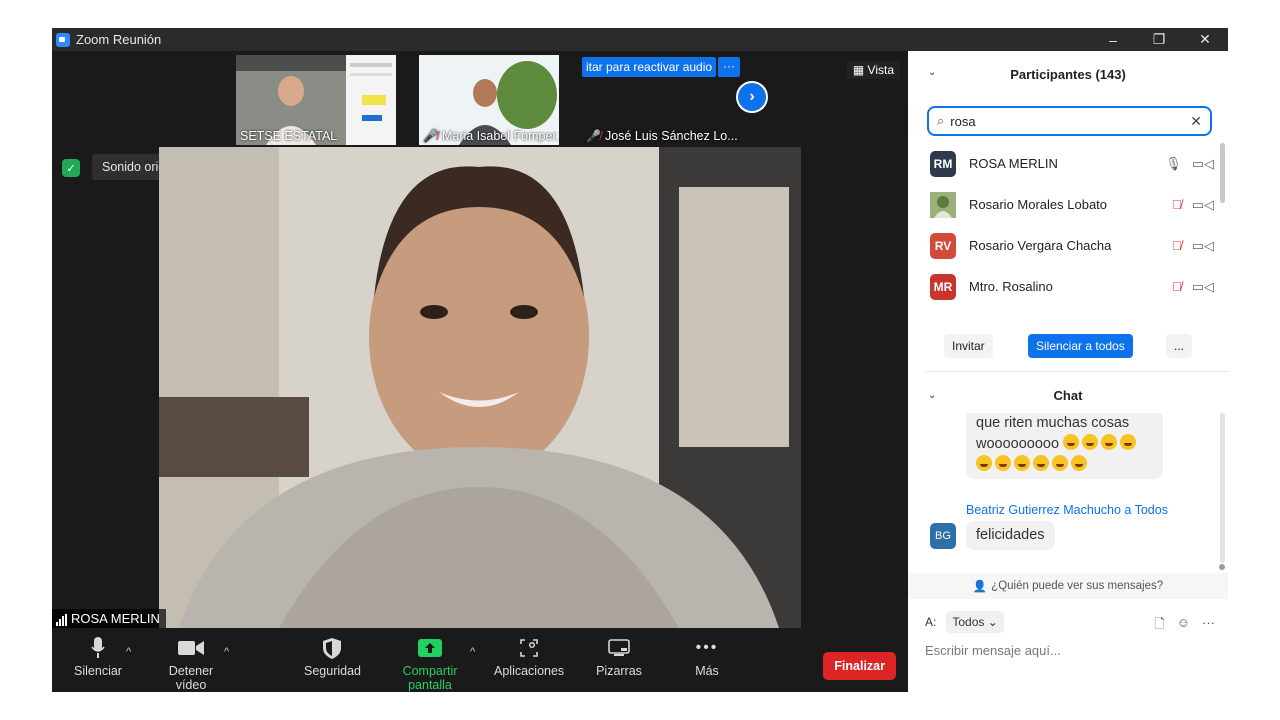 Image resolution: width=1280 pixels, height=720 pixels. I want to click on more-dots-icon: •••, so click(707, 647).